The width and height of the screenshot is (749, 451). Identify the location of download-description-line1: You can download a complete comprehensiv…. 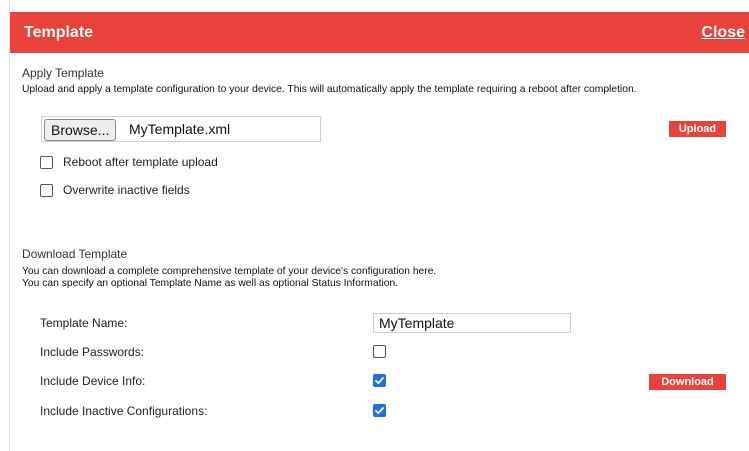
(229, 271).